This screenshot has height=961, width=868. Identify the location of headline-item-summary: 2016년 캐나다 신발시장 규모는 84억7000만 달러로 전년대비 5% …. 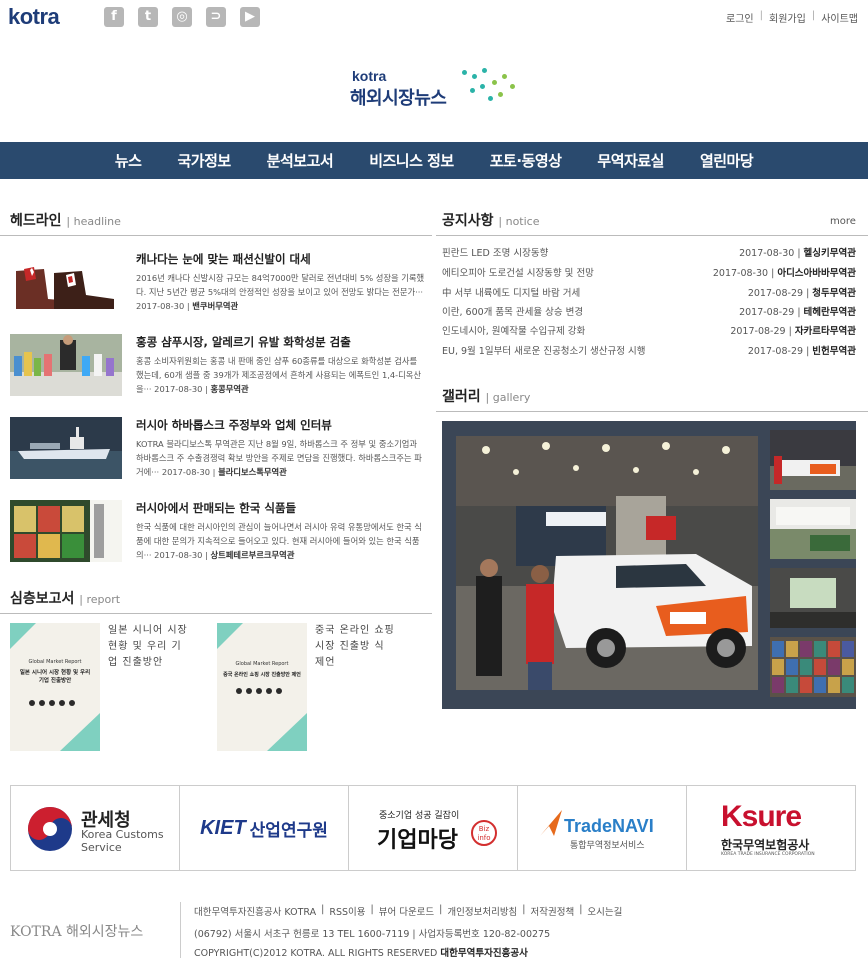
(280, 292).